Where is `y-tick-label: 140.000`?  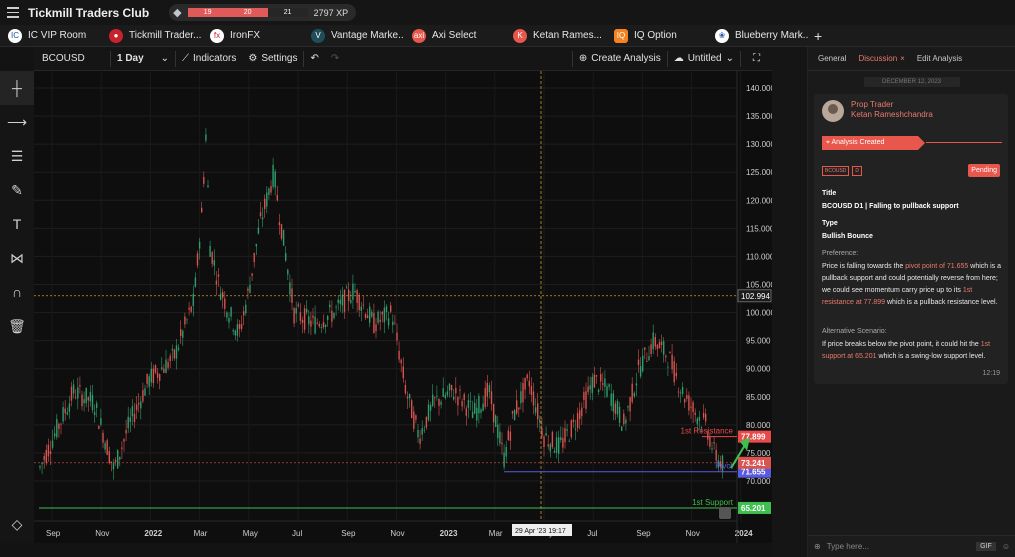
y-tick-label: 140.000 is located at coordinates (759, 88).